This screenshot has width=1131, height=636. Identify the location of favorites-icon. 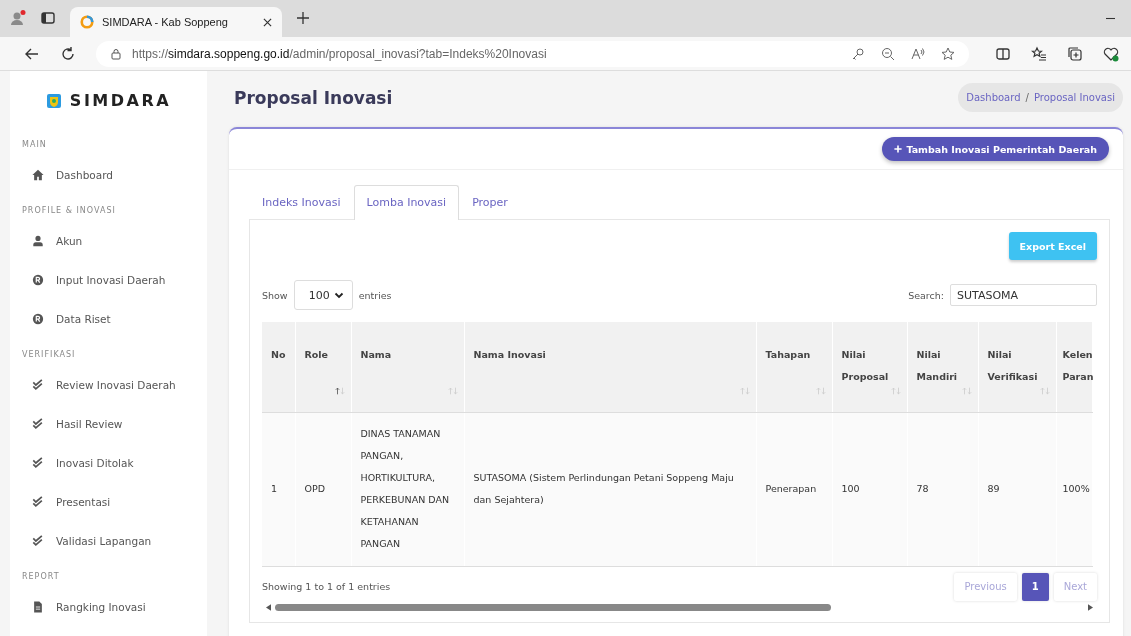
(1039, 53).